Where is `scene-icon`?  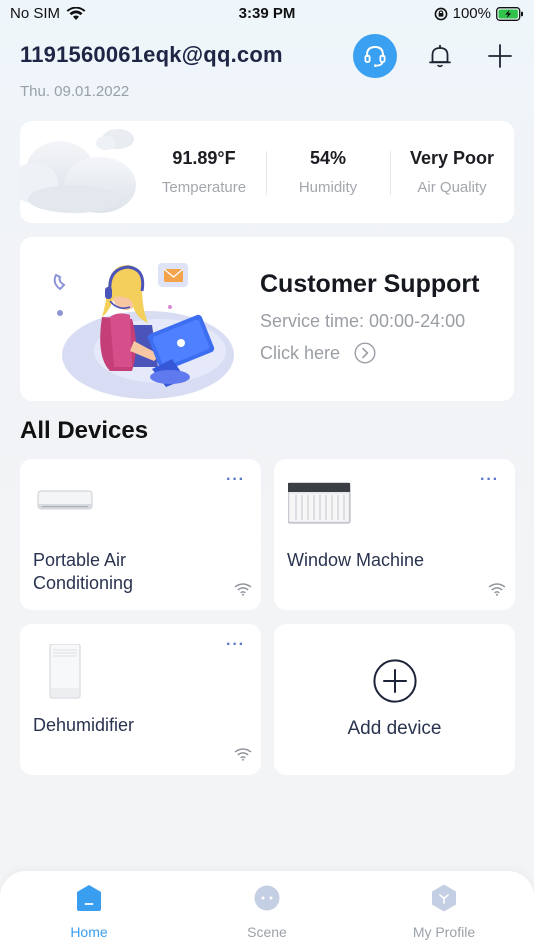 scene-icon is located at coordinates (267, 898).